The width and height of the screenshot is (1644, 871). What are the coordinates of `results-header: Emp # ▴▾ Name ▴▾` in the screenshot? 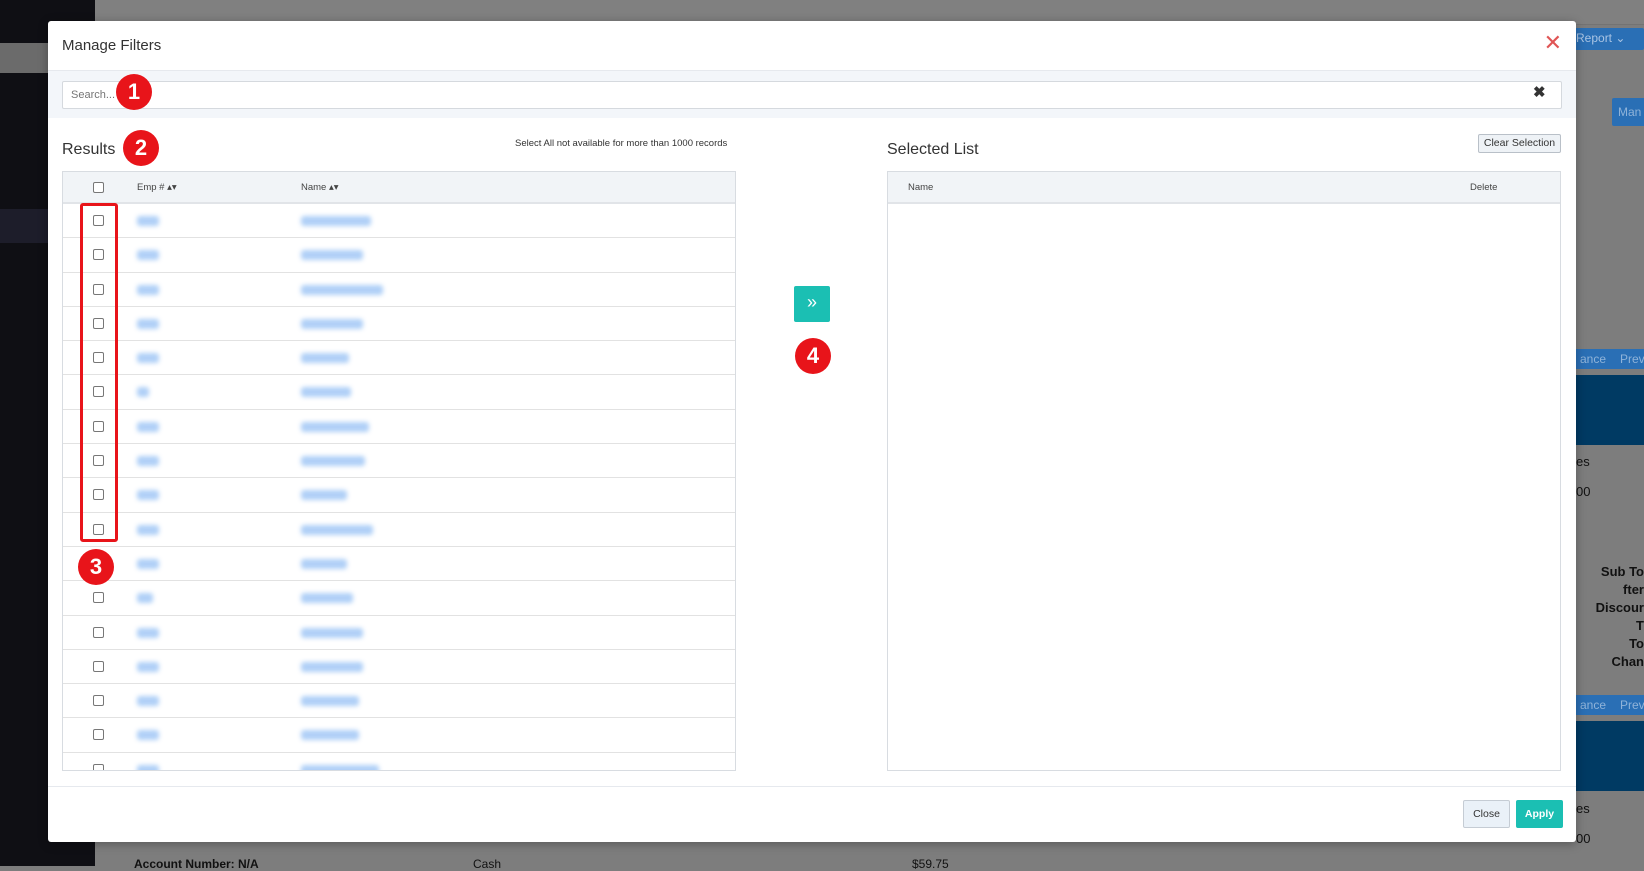 It's located at (399, 188).